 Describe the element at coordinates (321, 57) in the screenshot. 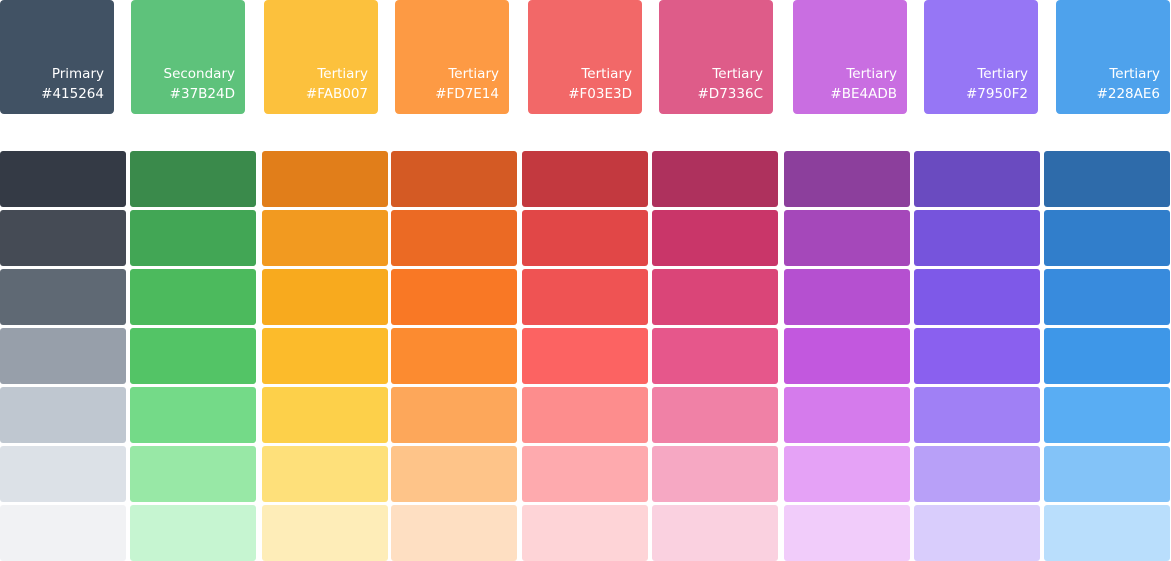

I see `color-swatch-3: Tertiary #FAB007` at that location.